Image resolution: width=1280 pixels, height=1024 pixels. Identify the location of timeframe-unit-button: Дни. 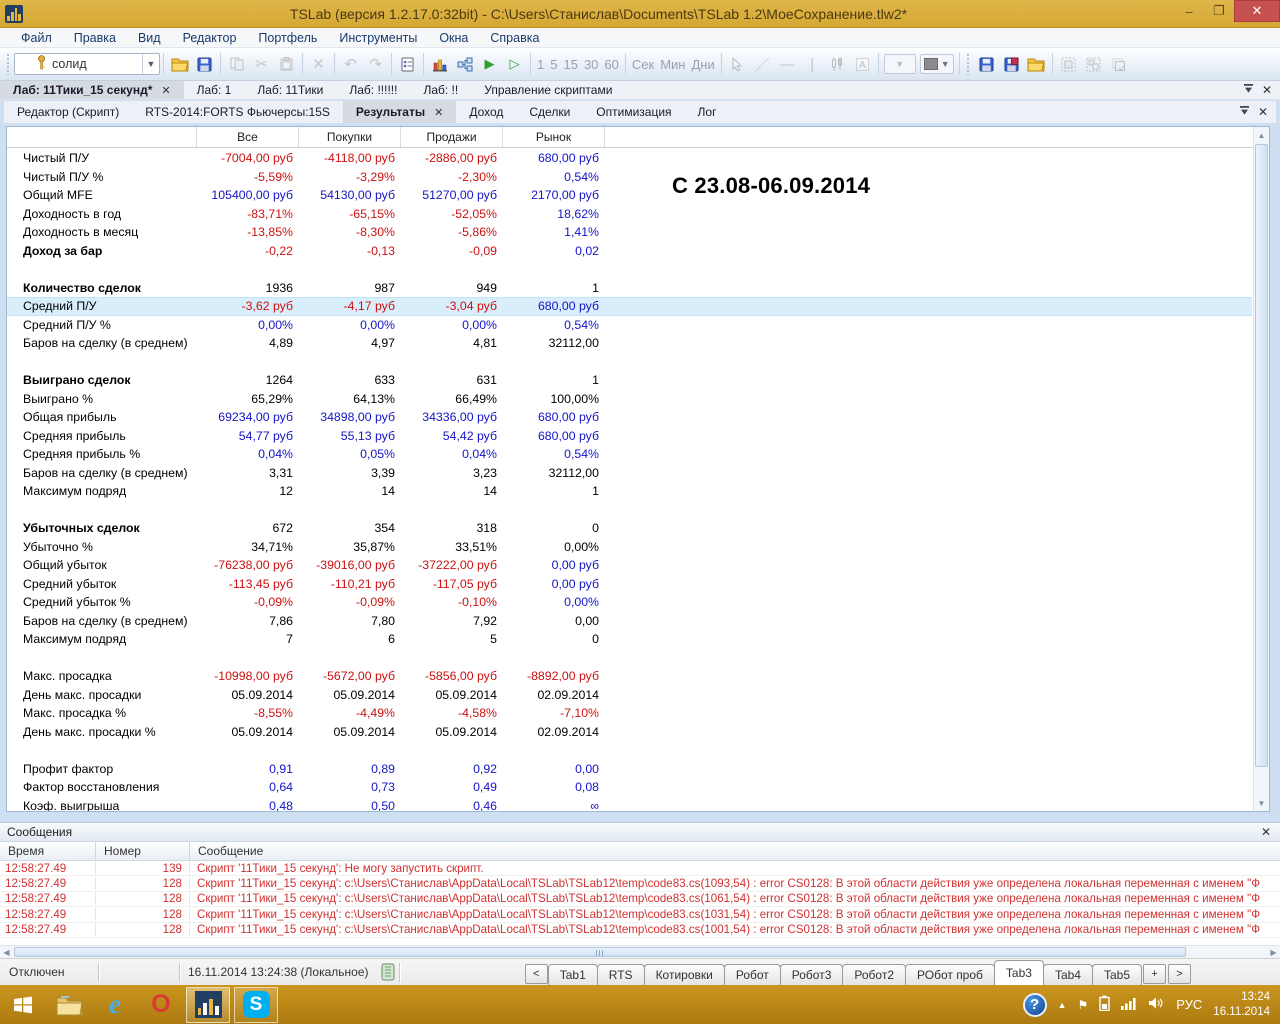
(702, 64).